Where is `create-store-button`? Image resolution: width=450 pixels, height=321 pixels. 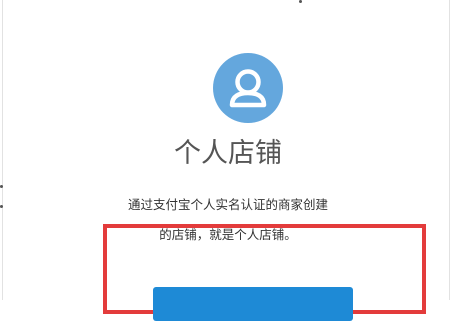 create-store-button is located at coordinates (253, 304).